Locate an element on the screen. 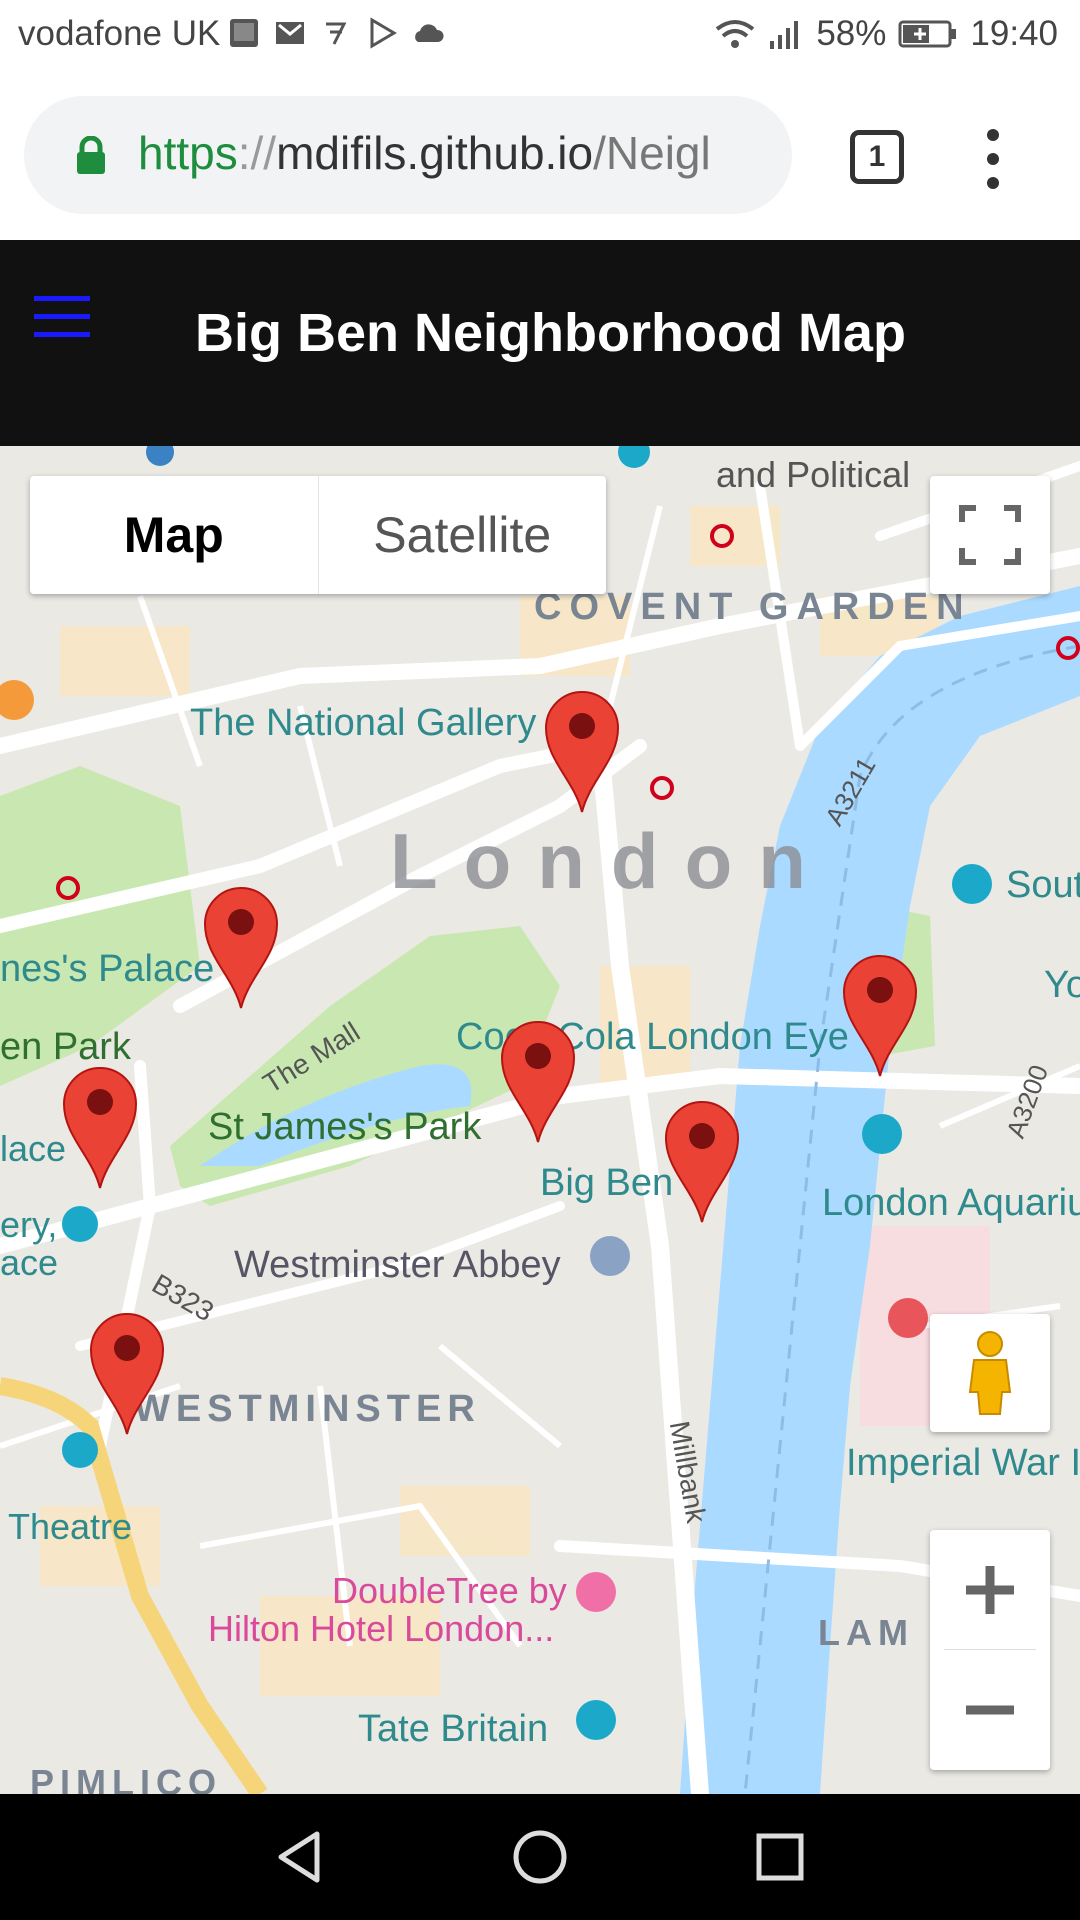 This screenshot has width=1080, height=1920. url-text: https://mdifils.github.io/Neigl is located at coordinates (458, 153).